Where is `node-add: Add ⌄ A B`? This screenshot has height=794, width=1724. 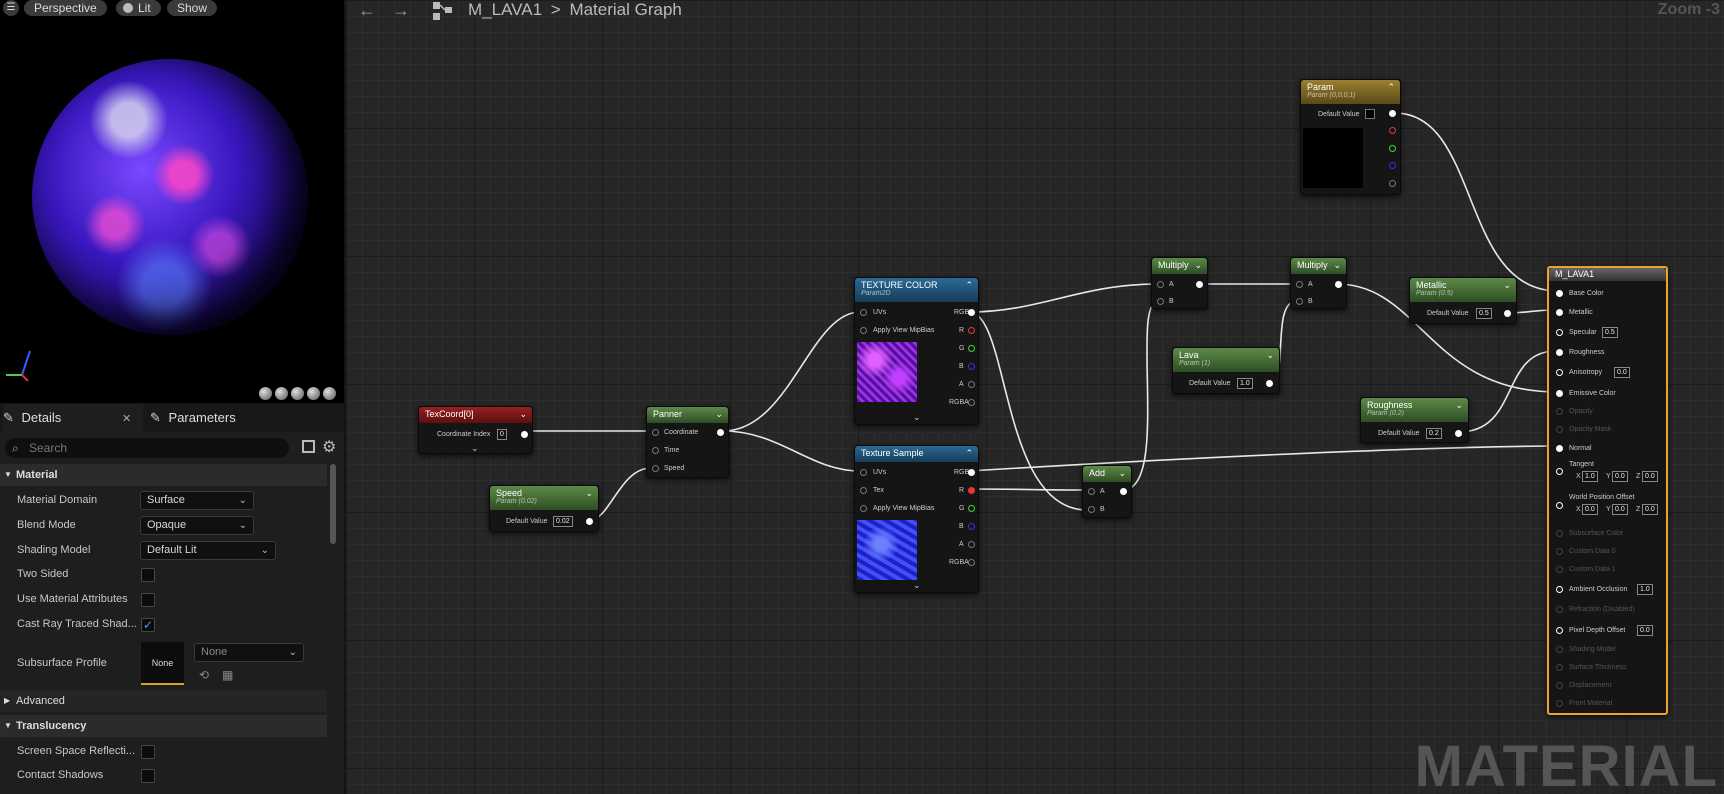
node-add: Add ⌄ A B is located at coordinates (1107, 491).